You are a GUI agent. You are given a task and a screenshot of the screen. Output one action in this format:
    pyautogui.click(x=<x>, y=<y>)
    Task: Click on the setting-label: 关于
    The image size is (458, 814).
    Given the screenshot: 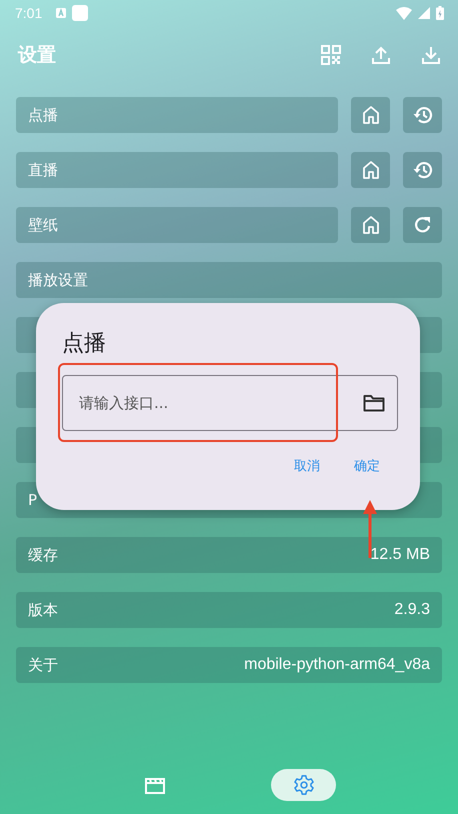 What is the action you would take?
    pyautogui.click(x=43, y=665)
    